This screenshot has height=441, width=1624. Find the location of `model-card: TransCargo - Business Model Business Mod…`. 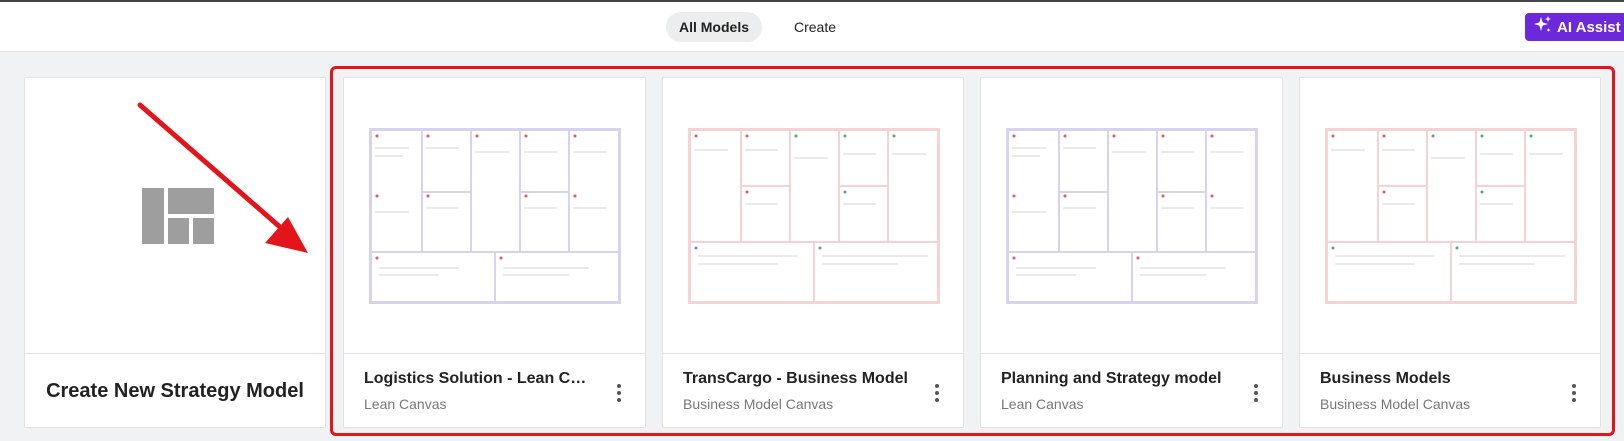

model-card: TransCargo - Business Model Business Mod… is located at coordinates (813, 252).